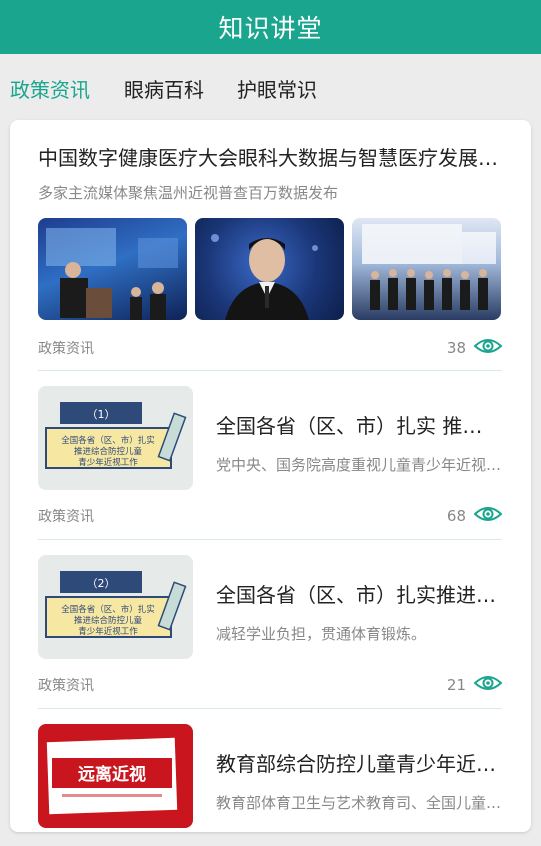  What do you see at coordinates (112, 774) in the screenshot?
I see `poster-text: 远离近视` at bounding box center [112, 774].